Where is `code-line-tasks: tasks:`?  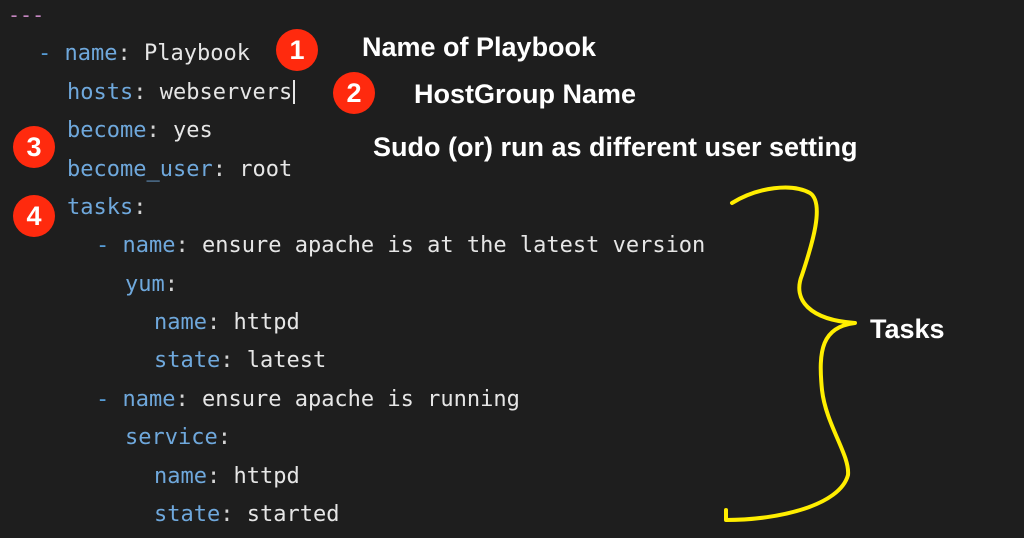
code-line-tasks: tasks: is located at coordinates (107, 207).